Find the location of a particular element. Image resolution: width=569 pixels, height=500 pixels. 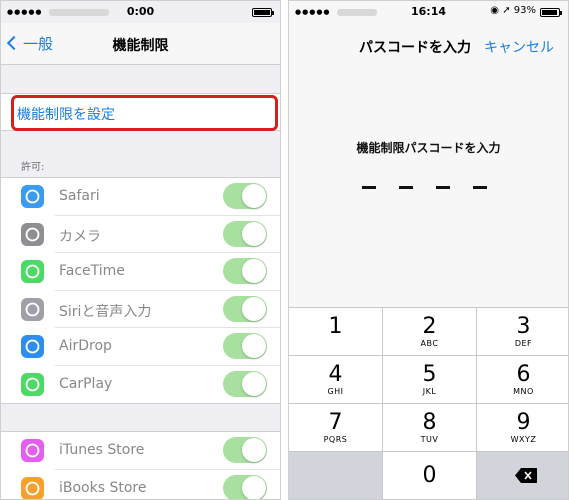

keypad-key-4: 4 GHI is located at coordinates (336, 380).